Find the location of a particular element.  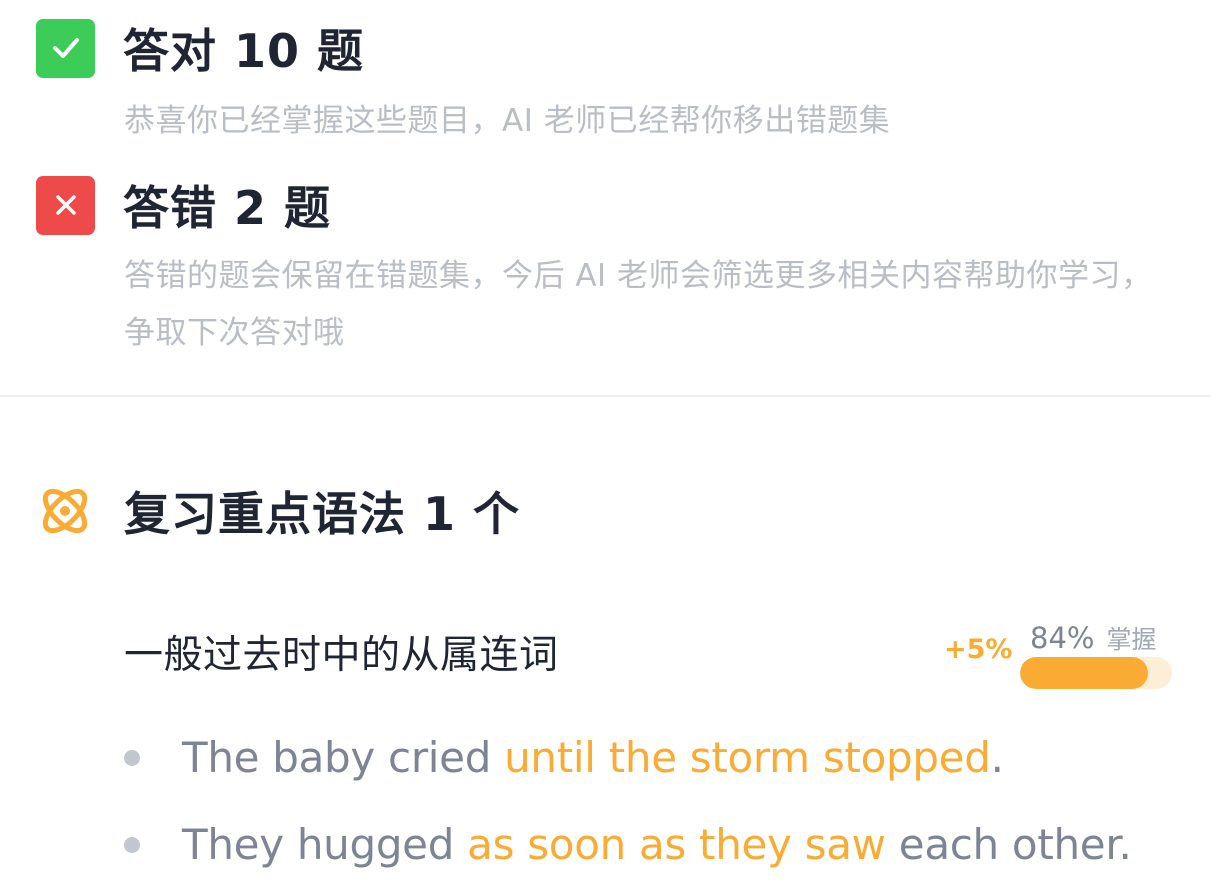

wrong-summary: 答错 2 题 is located at coordinates (183, 205).